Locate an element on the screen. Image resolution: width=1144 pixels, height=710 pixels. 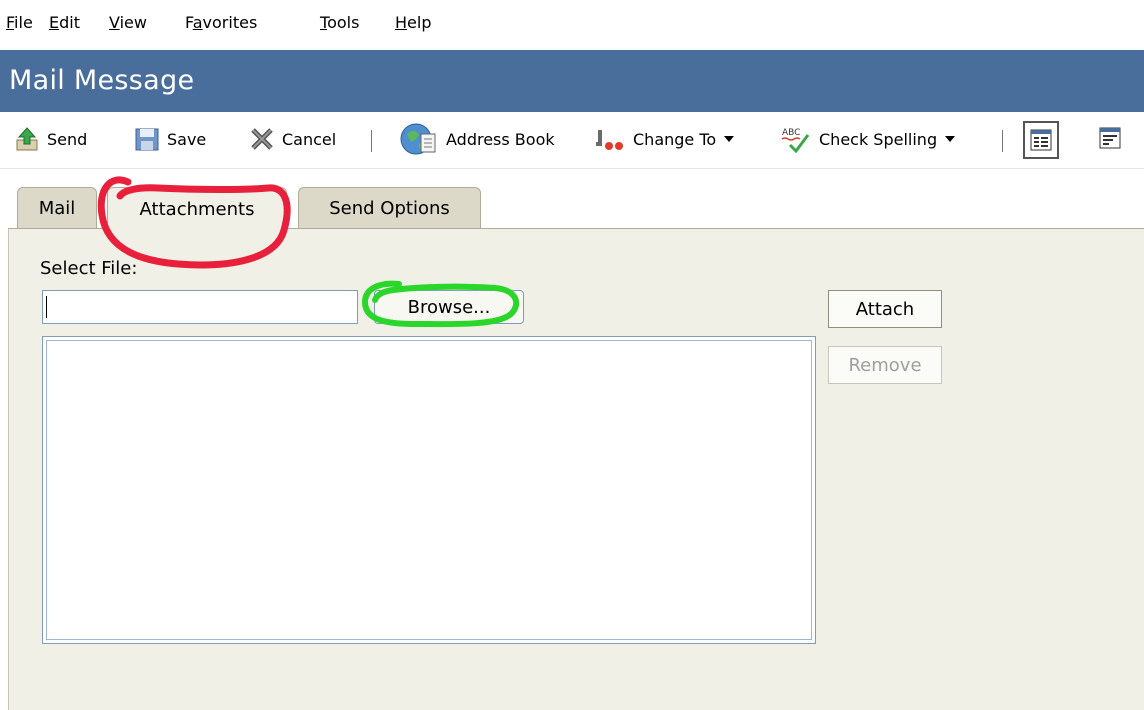
attach-button: Attach is located at coordinates (885, 309).